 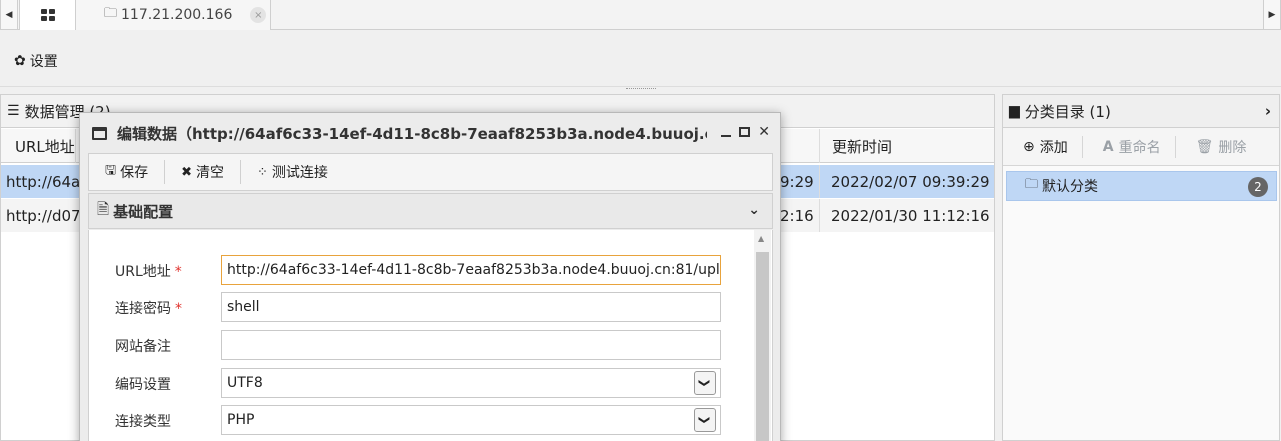 I want to click on add-category-button: ⊕ 添加, so click(x=1043, y=146).